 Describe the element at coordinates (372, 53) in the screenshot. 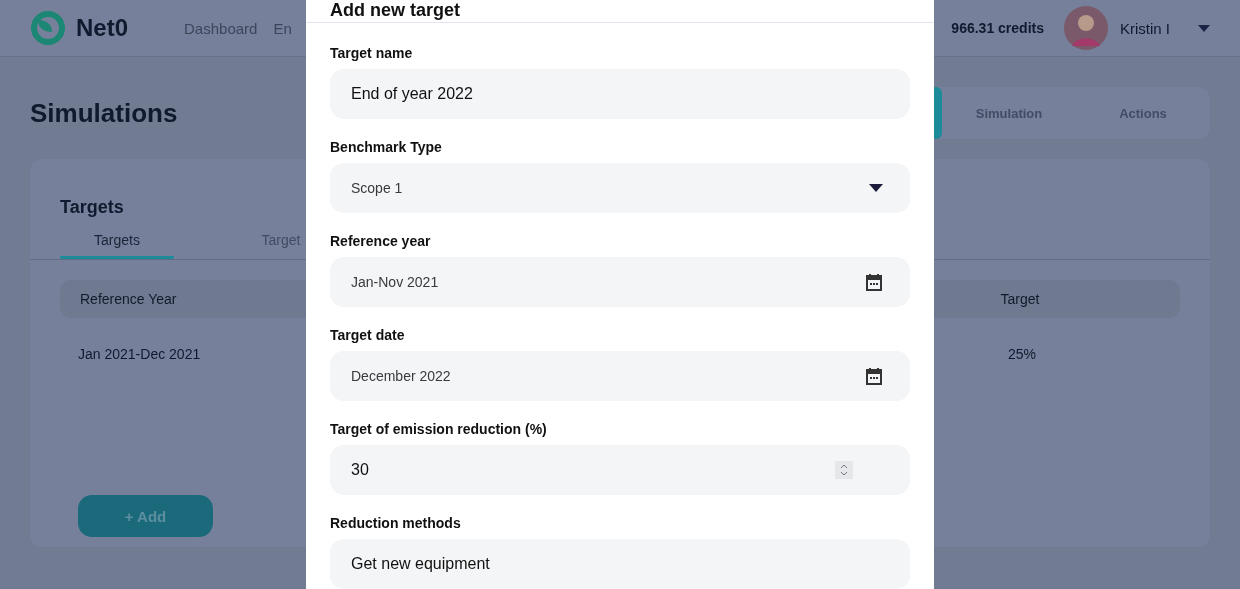

I see `field-label: Target name` at that location.